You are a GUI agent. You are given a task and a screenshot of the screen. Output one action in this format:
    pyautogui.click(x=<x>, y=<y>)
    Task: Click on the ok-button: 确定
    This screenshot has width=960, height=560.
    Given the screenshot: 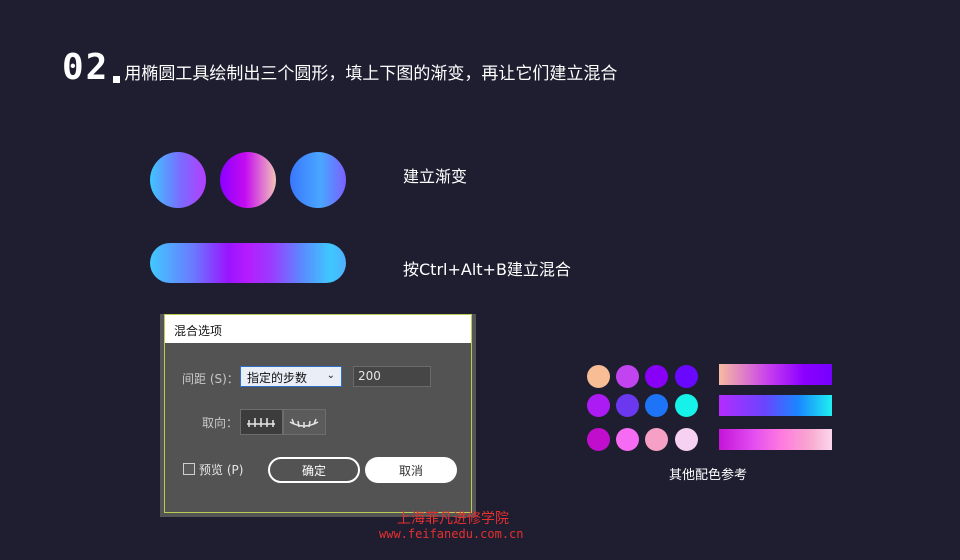 What is the action you would take?
    pyautogui.click(x=314, y=470)
    